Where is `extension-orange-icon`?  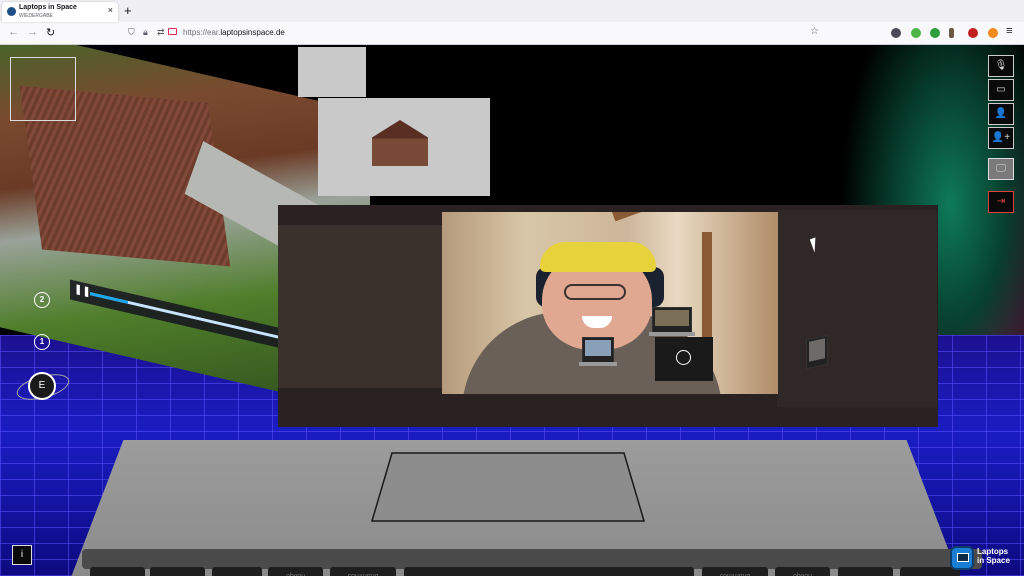
extension-orange-icon is located at coordinates (993, 33).